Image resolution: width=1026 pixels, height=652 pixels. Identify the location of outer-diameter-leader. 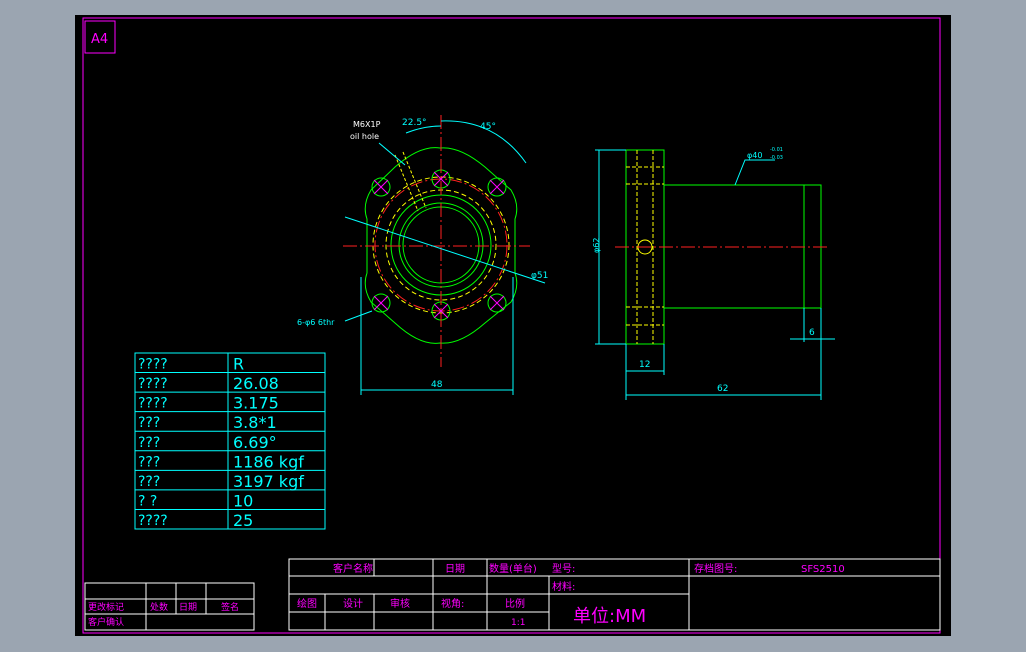
(754, 172).